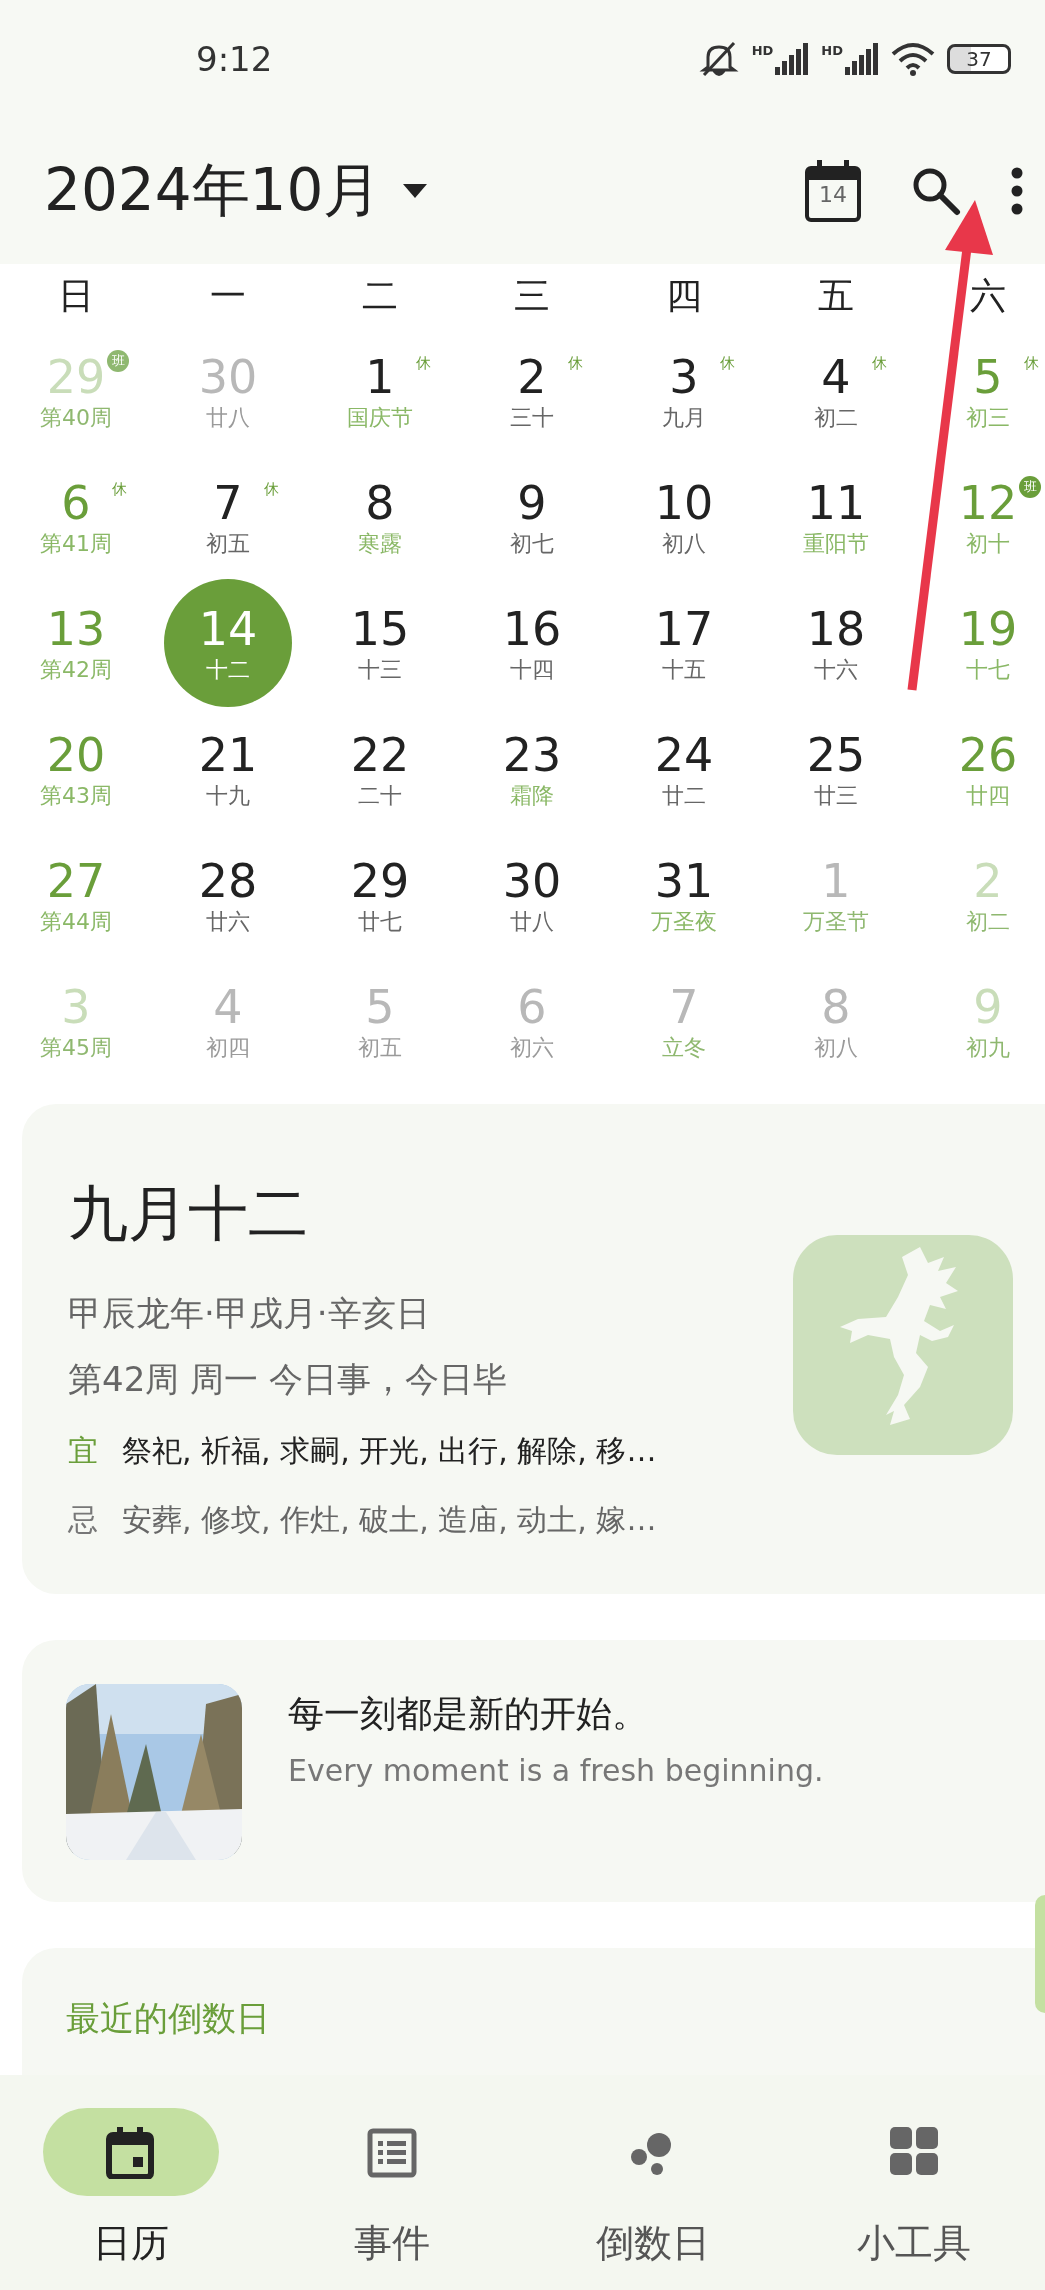  Describe the element at coordinates (653, 2243) in the screenshot. I see `nav-tab: 倒数日` at that location.